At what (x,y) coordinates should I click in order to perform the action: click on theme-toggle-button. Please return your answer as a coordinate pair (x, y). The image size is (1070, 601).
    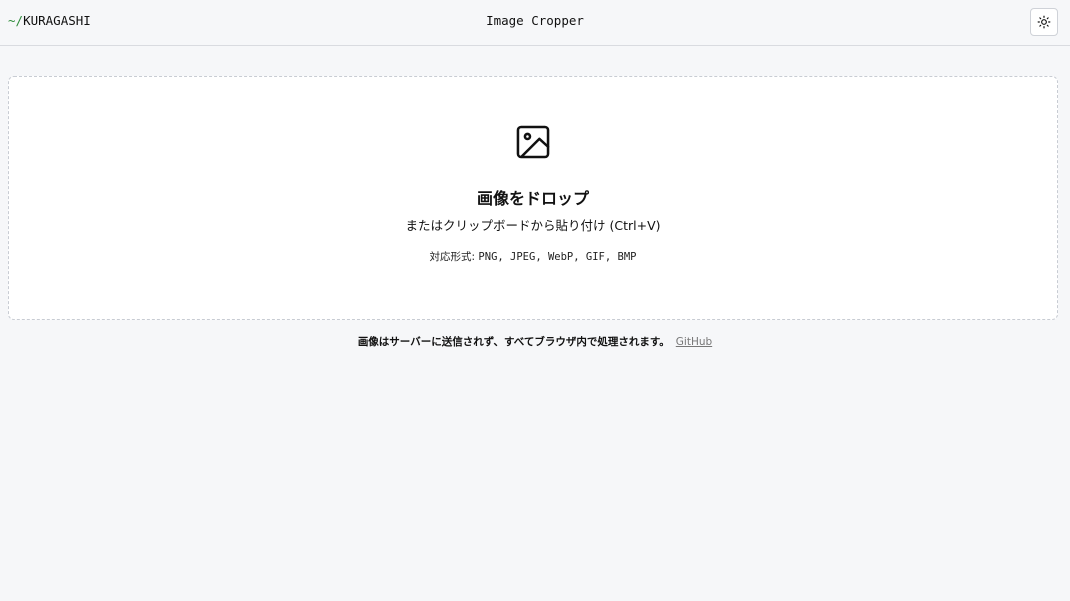
    Looking at the image, I should click on (1044, 22).